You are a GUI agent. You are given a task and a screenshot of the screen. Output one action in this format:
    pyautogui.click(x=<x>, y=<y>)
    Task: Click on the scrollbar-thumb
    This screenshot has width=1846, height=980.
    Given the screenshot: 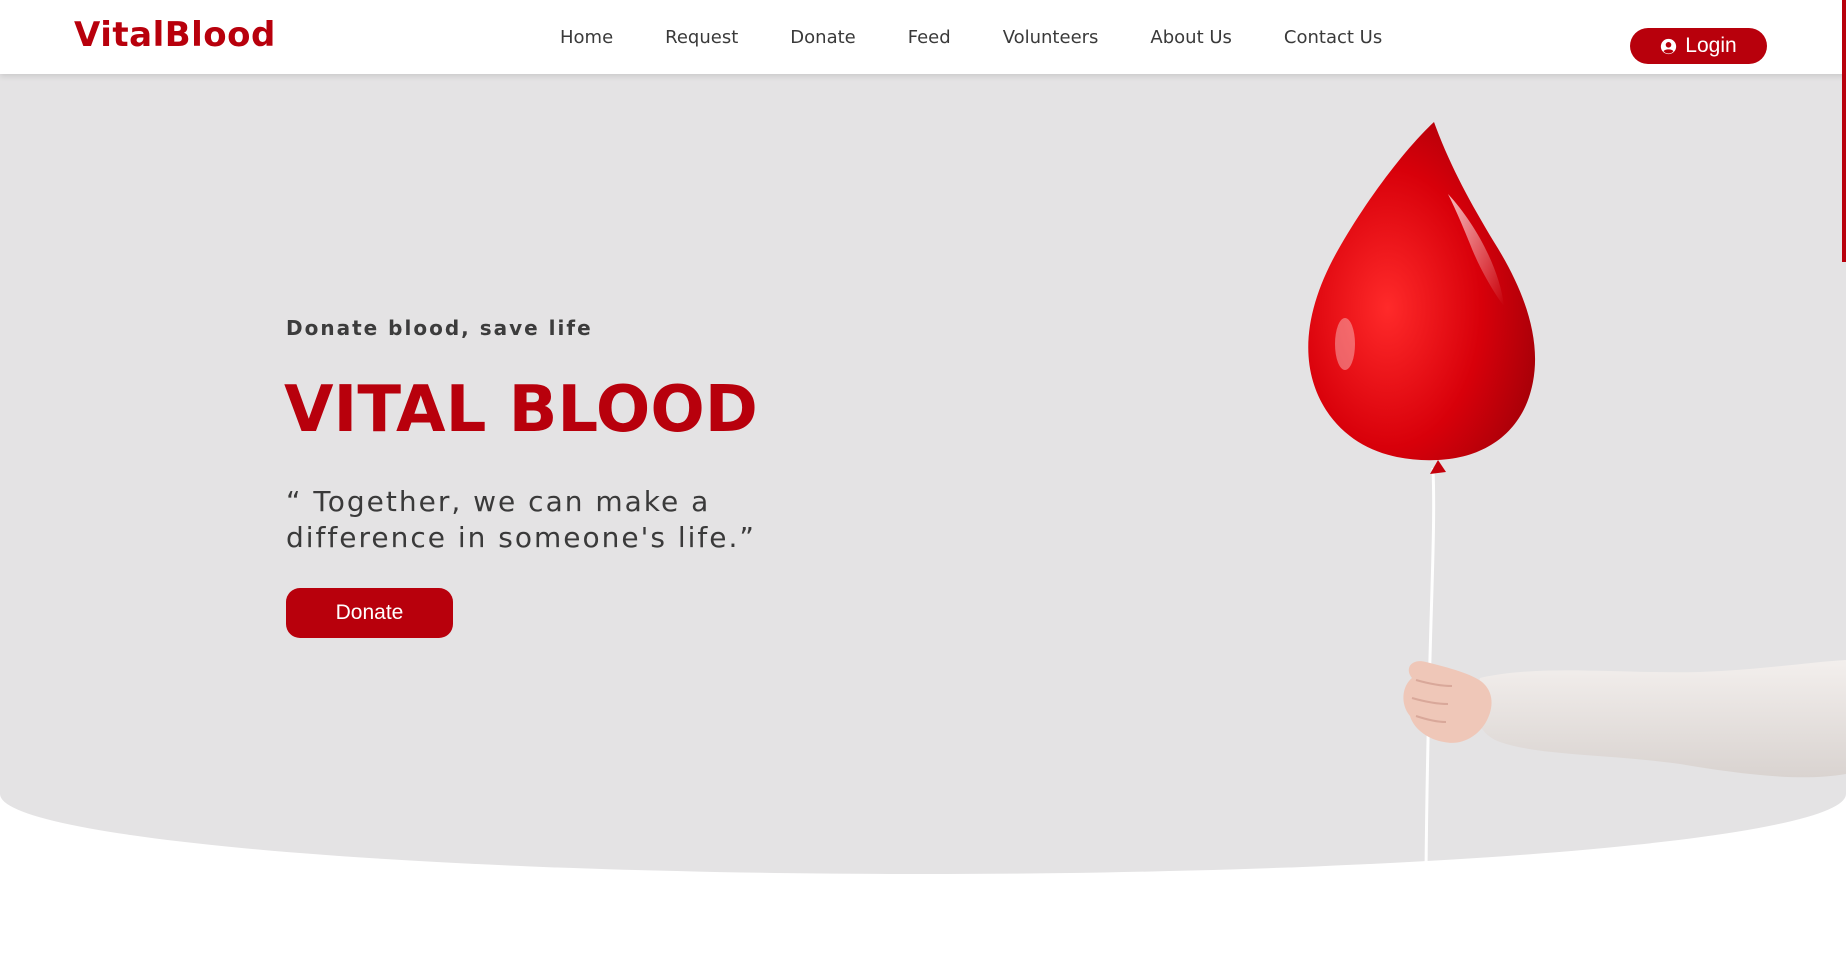 What is the action you would take?
    pyautogui.click(x=1844, y=131)
    